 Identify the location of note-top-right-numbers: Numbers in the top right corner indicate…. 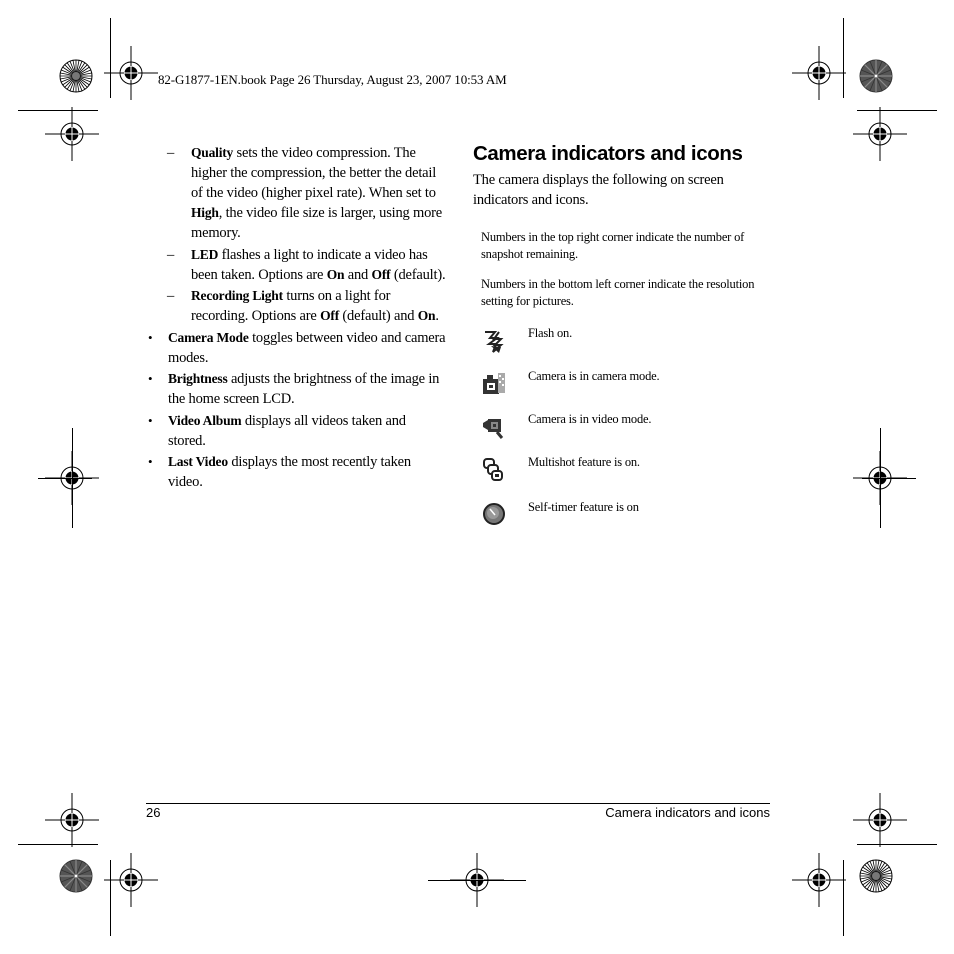
(613, 245).